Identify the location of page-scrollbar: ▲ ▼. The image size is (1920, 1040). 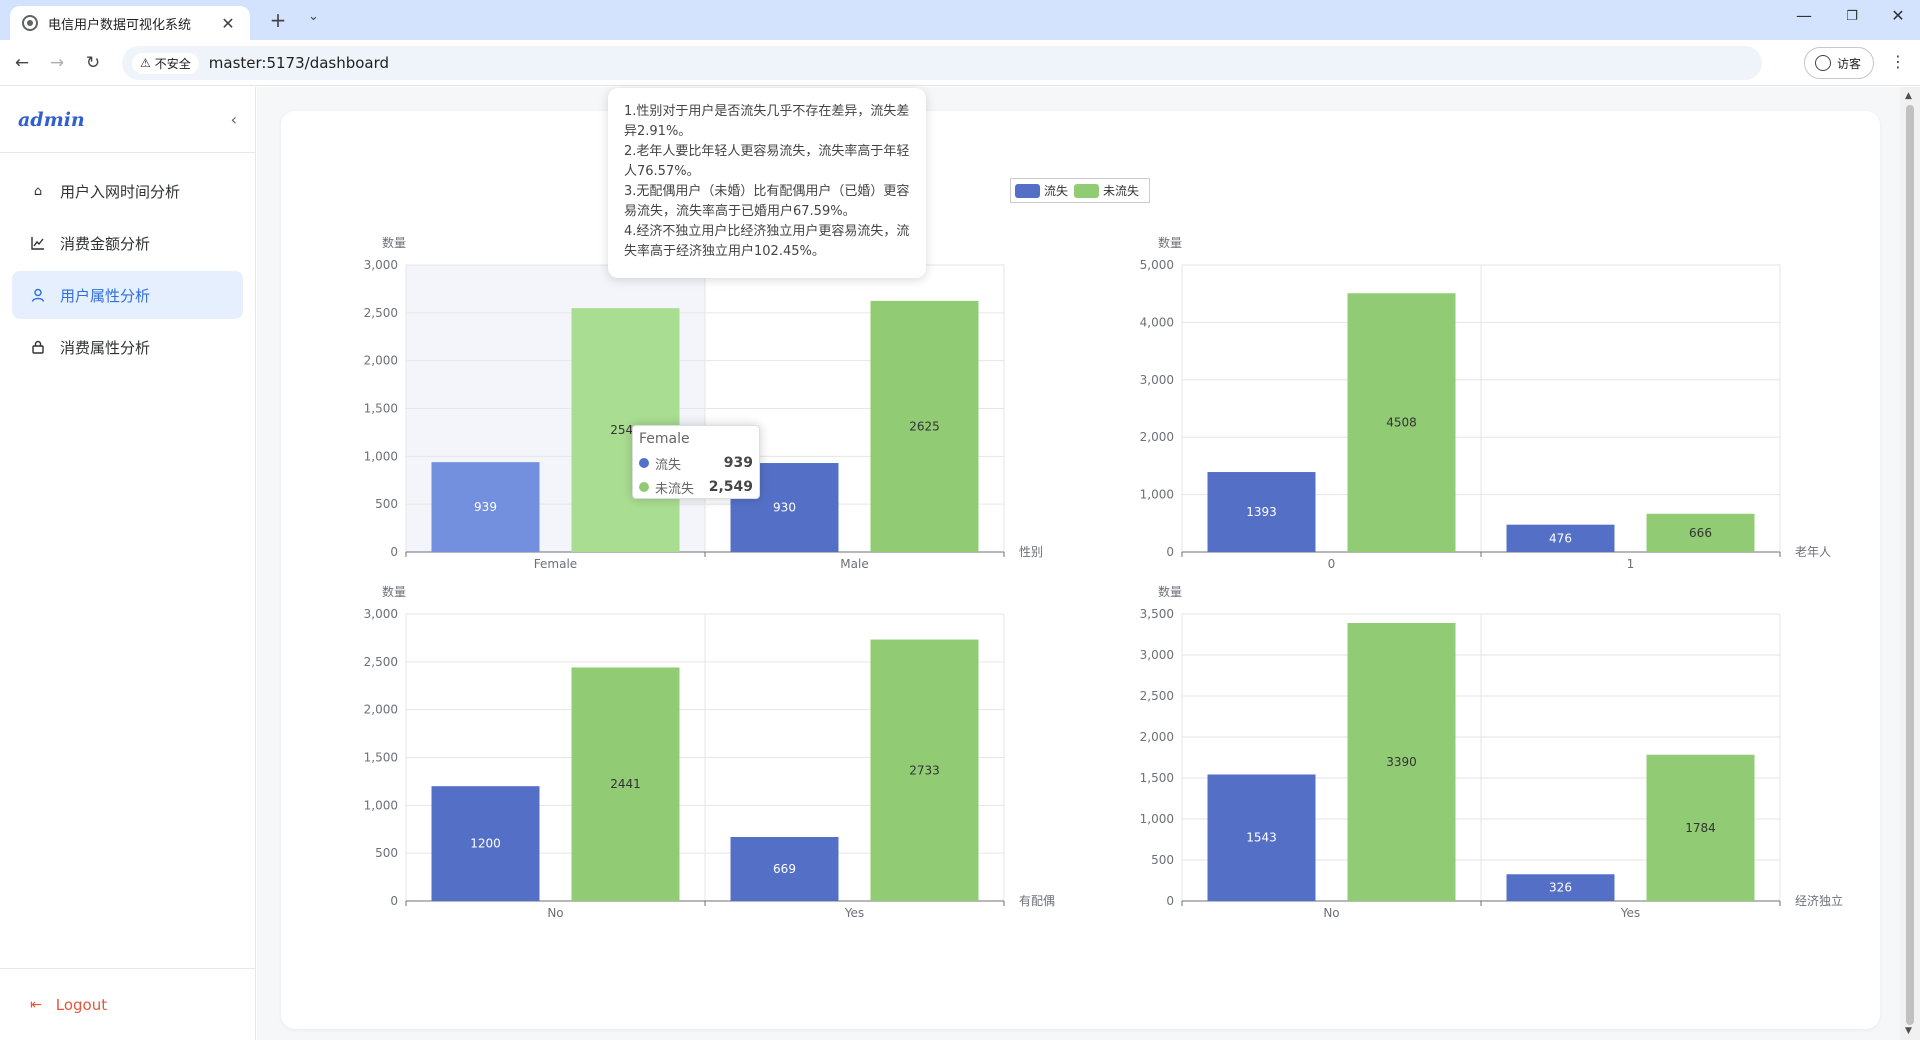
(1910, 563).